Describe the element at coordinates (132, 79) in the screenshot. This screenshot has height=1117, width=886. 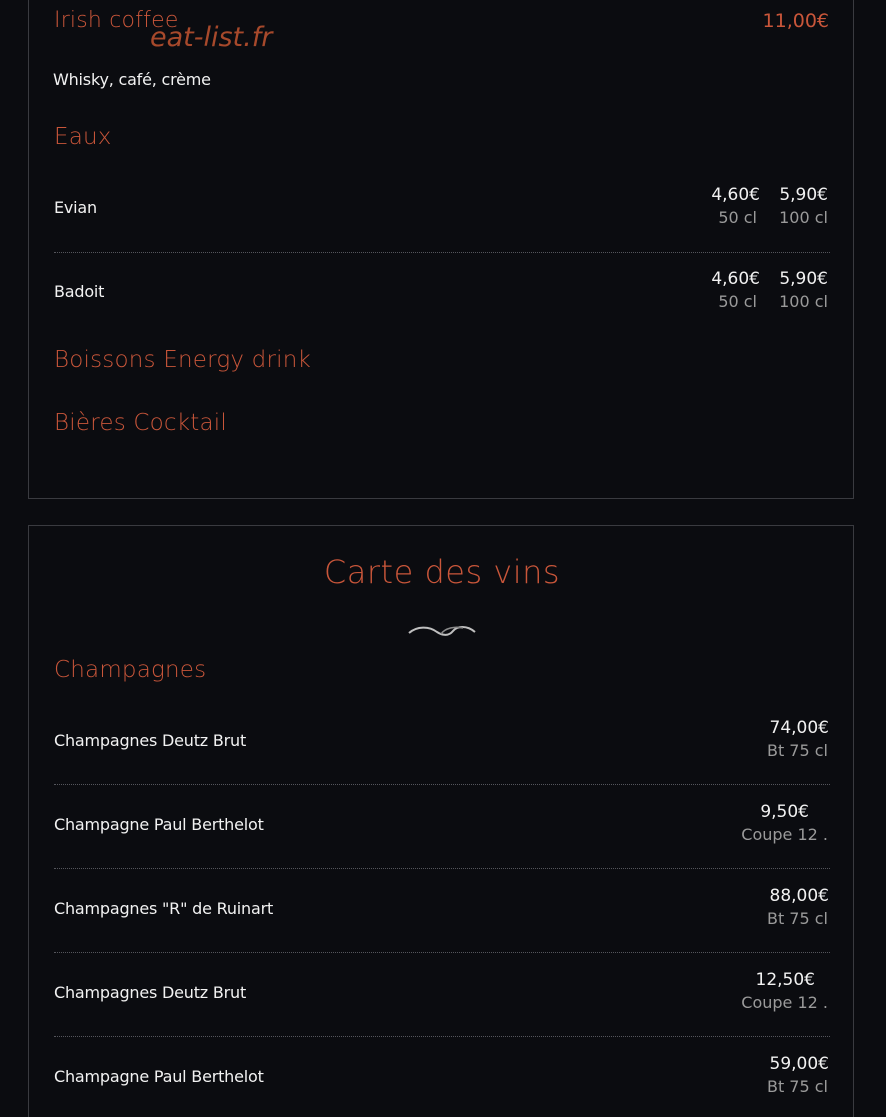
I see `irish-coffee-description: Whisky, café, crème` at that location.